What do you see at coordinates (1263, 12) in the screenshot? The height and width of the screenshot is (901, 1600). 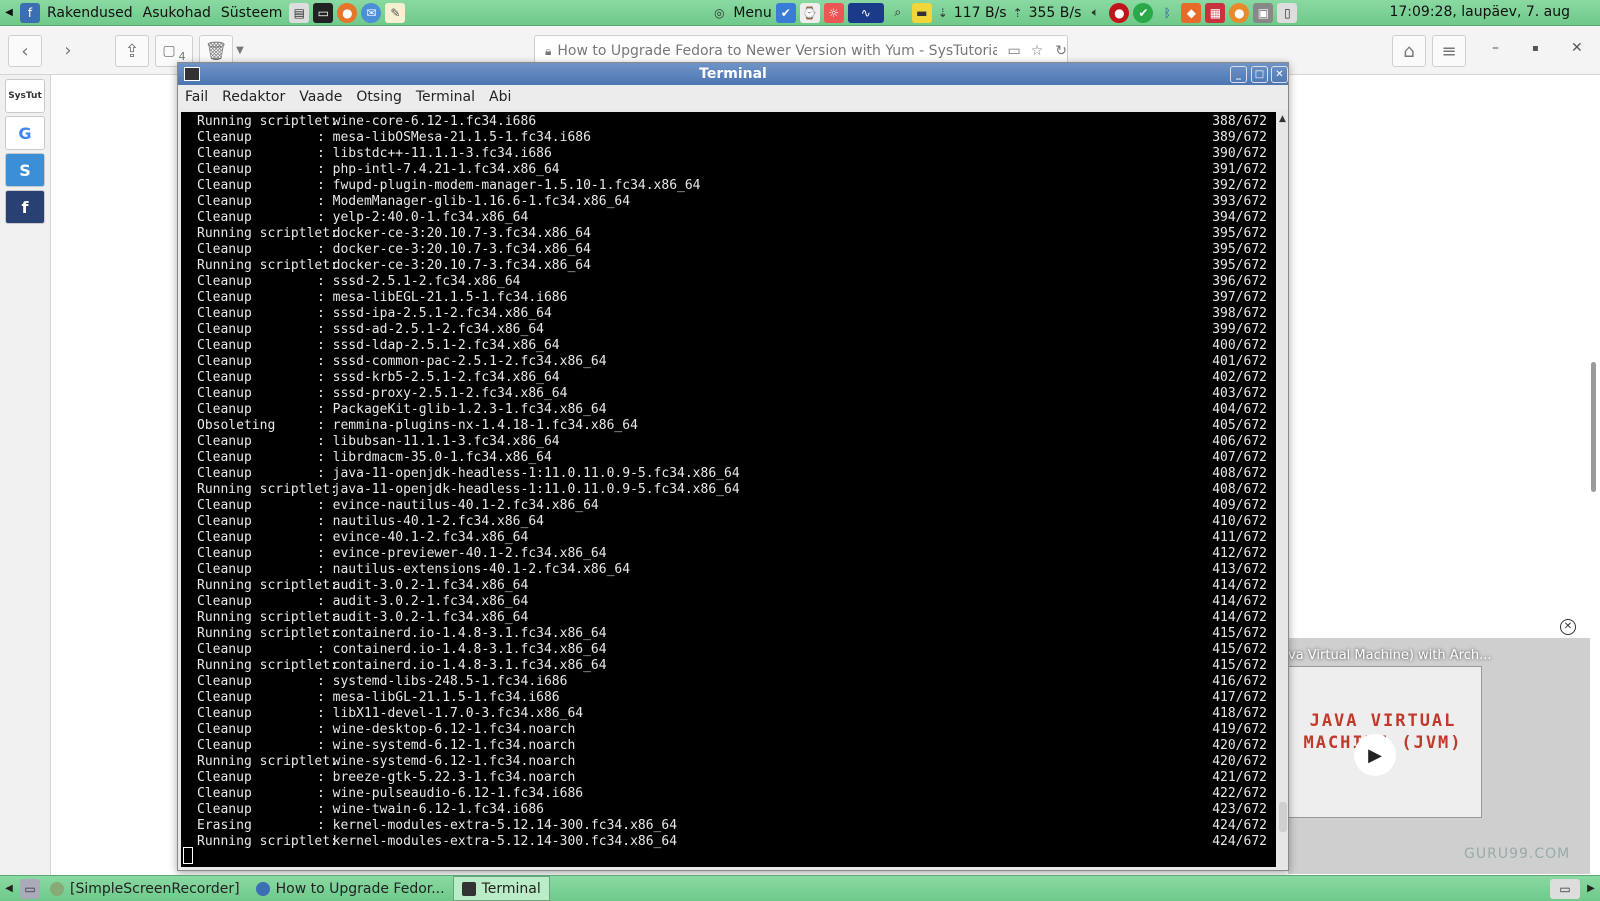 I see `network-manager-icon: ▣` at bounding box center [1263, 12].